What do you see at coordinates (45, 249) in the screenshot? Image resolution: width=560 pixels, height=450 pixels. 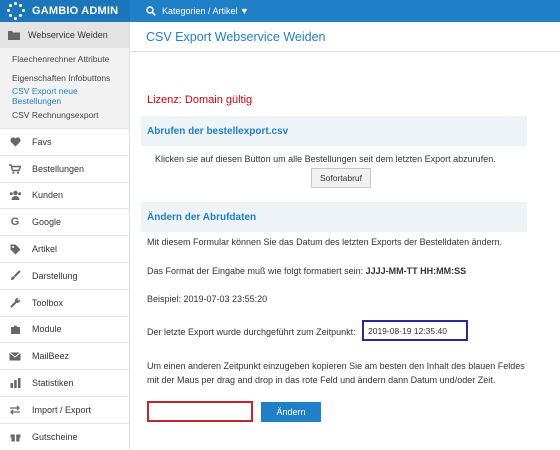 I see `sidebar-item-label: Artikel` at bounding box center [45, 249].